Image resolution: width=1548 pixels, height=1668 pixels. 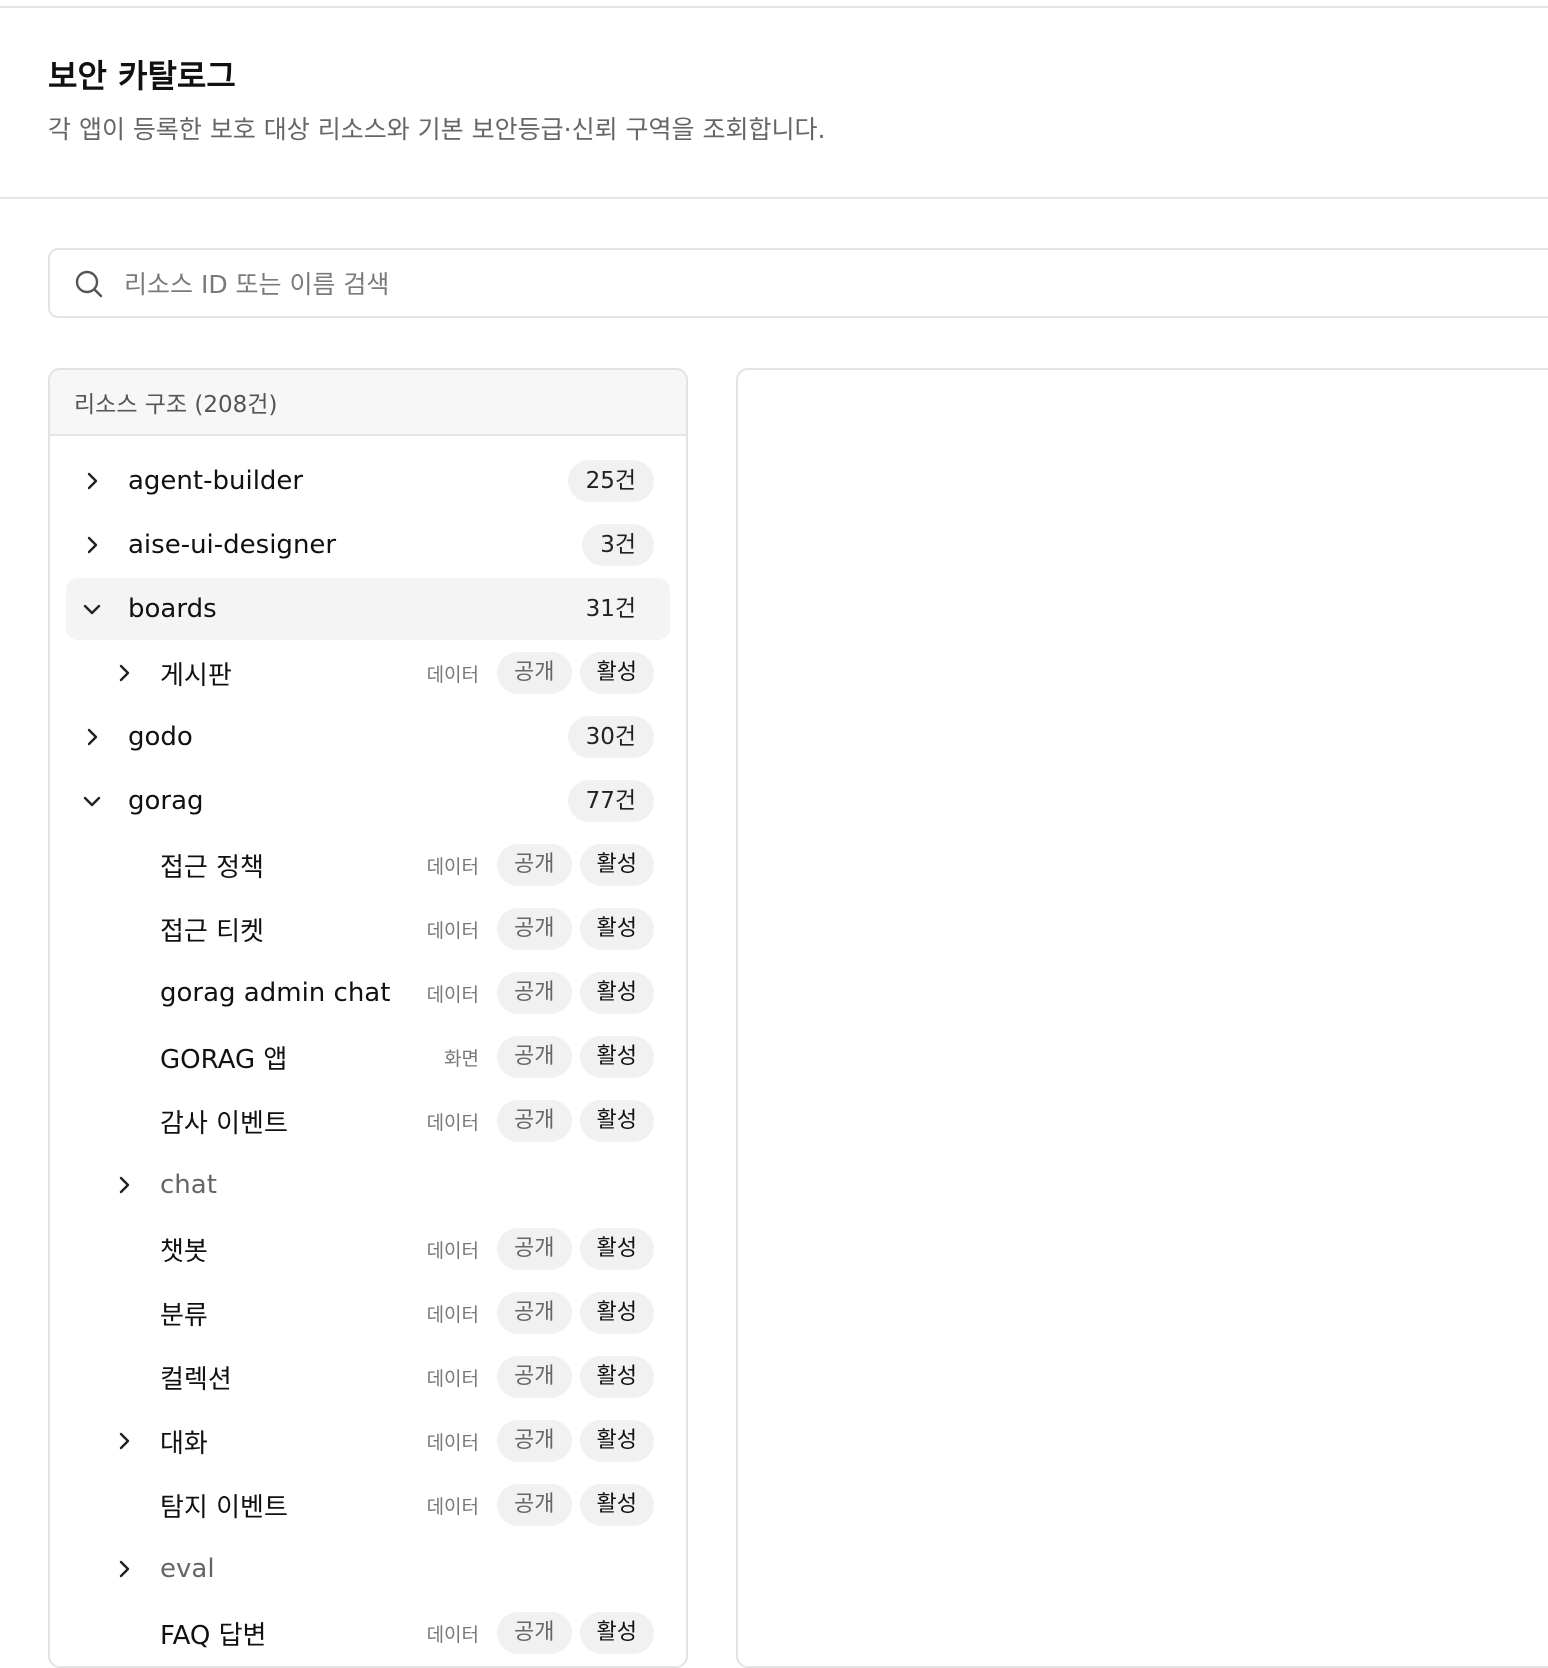 What do you see at coordinates (275, 993) in the screenshot?
I see `tree-row-label: gorag admin chat` at bounding box center [275, 993].